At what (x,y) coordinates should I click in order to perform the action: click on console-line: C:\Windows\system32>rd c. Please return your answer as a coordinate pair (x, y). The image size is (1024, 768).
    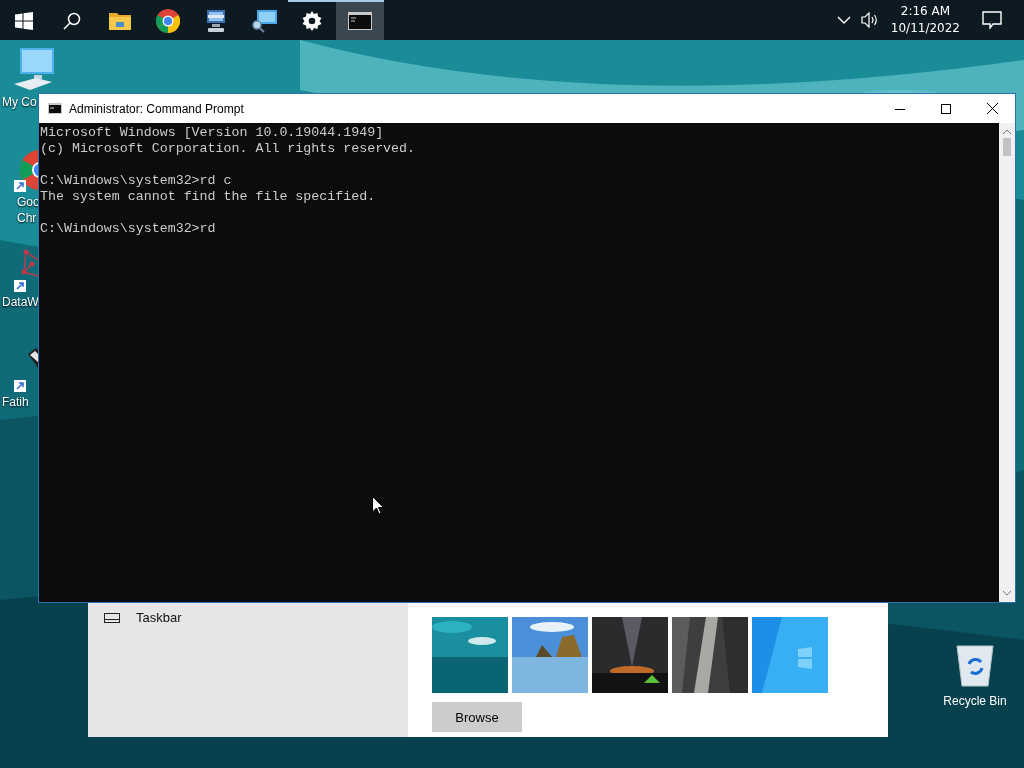
    Looking at the image, I should click on (136, 181).